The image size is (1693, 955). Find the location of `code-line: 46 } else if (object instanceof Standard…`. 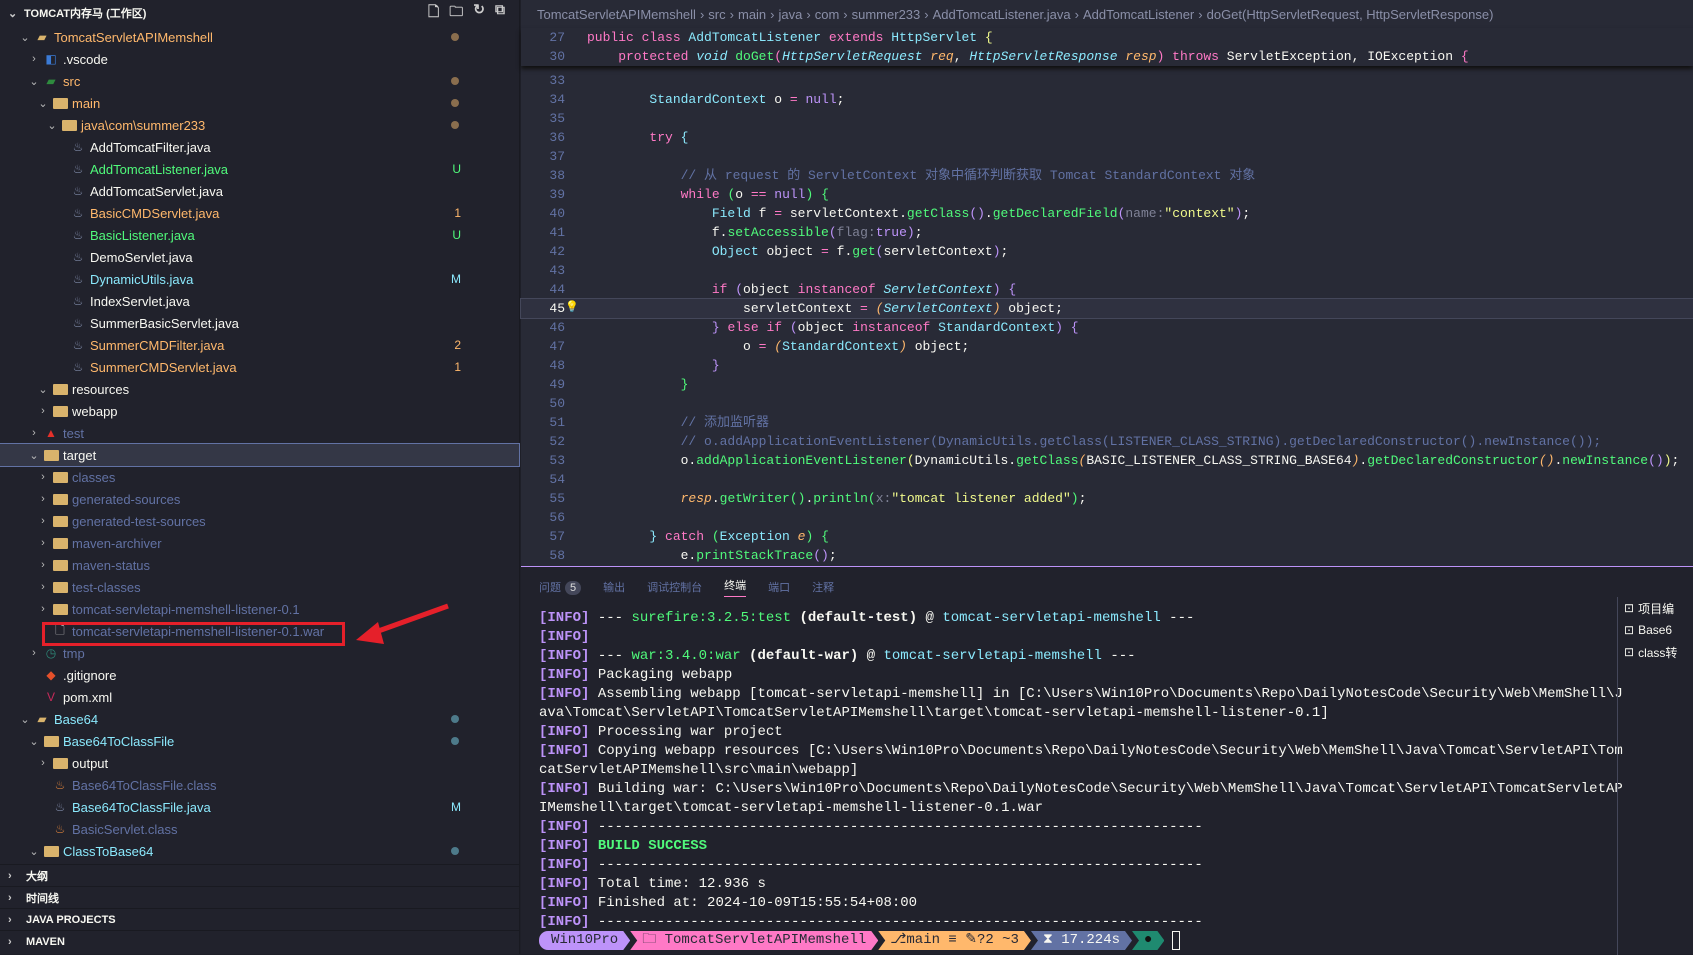

code-line: 46 } else if (object instanceof Standard… is located at coordinates (1107, 327).